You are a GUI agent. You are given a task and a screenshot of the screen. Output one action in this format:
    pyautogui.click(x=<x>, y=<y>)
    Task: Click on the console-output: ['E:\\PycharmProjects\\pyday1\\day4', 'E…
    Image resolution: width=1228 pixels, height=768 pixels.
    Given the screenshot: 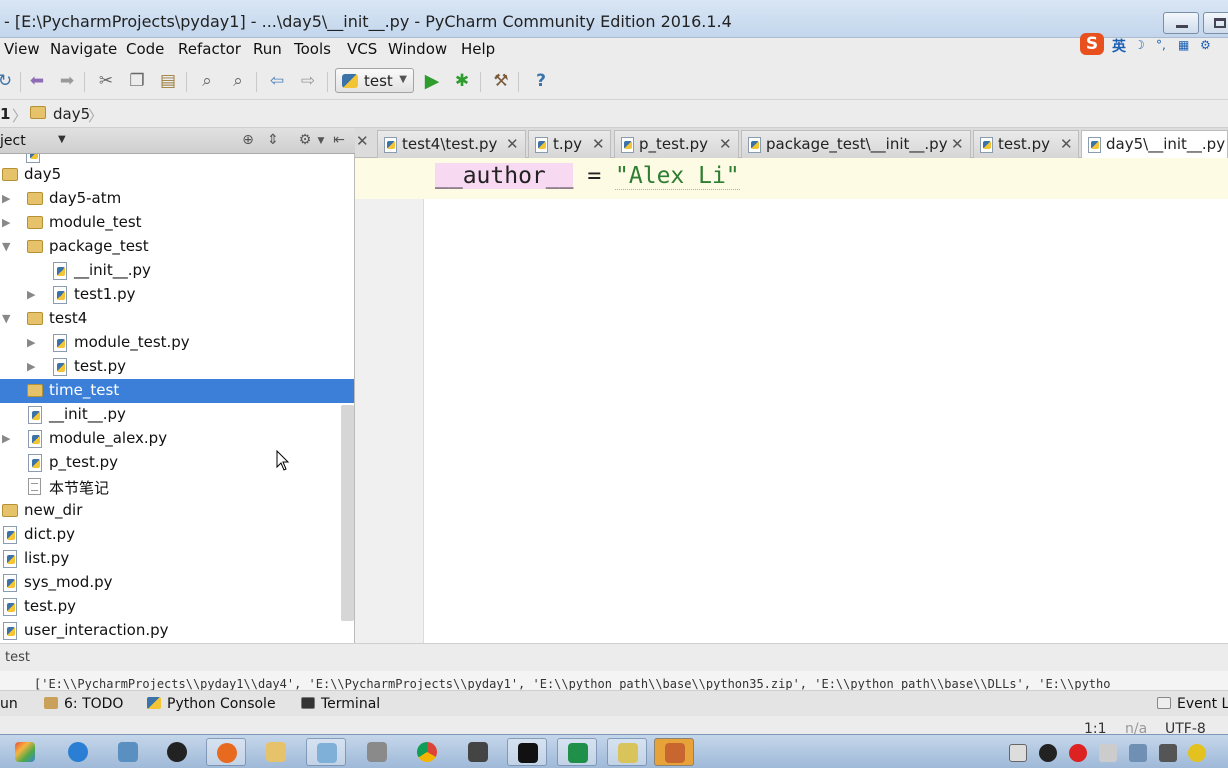 What is the action you would take?
    pyautogui.click(x=614, y=680)
    